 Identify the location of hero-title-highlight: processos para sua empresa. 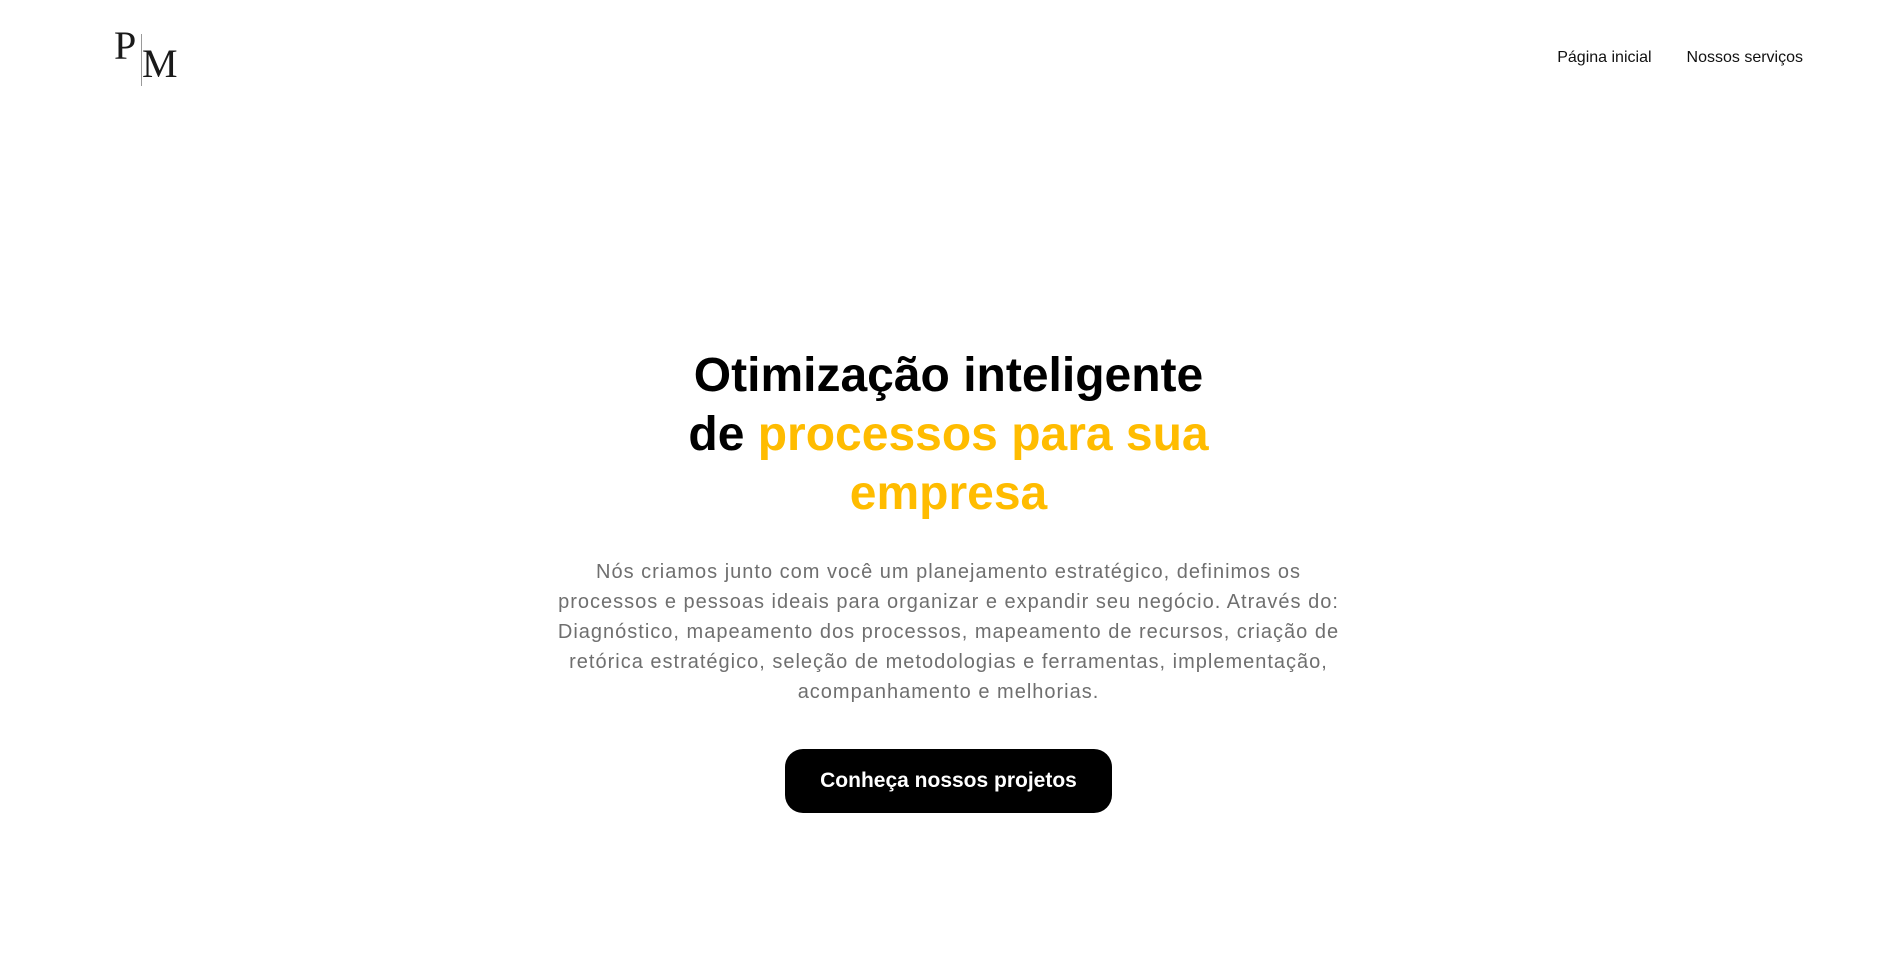
(983, 464).